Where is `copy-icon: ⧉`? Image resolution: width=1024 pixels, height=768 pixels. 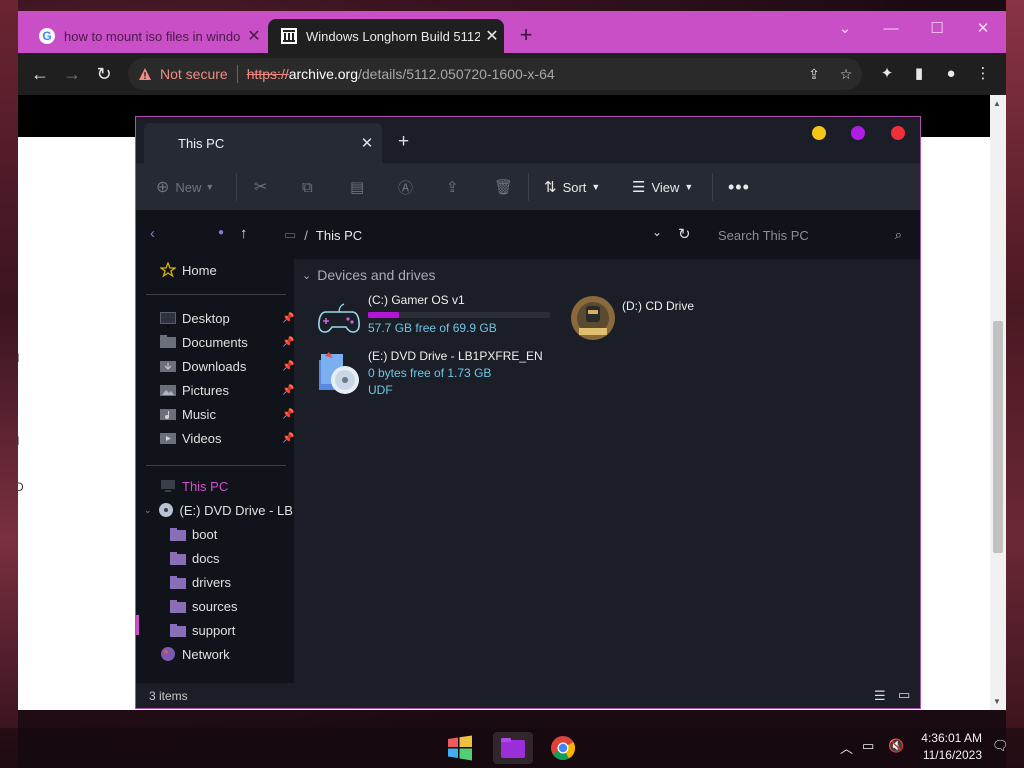
copy-icon: ⧉ is located at coordinates (307, 187).